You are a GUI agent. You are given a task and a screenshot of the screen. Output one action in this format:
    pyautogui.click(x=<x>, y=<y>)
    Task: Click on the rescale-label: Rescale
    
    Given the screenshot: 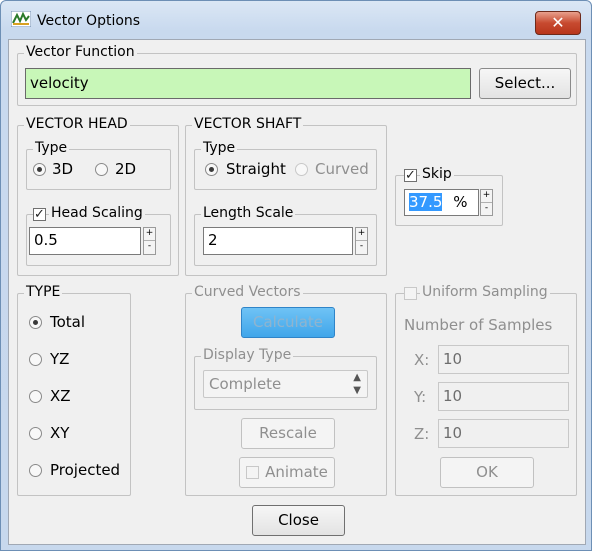 What is the action you would take?
    pyautogui.click(x=288, y=433)
    